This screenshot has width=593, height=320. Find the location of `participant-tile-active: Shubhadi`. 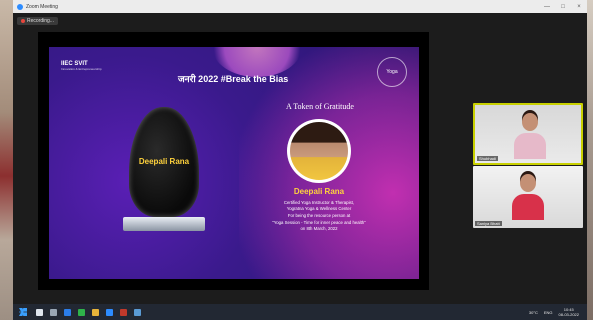

participant-tile-active: Shubhadi is located at coordinates (528, 134).